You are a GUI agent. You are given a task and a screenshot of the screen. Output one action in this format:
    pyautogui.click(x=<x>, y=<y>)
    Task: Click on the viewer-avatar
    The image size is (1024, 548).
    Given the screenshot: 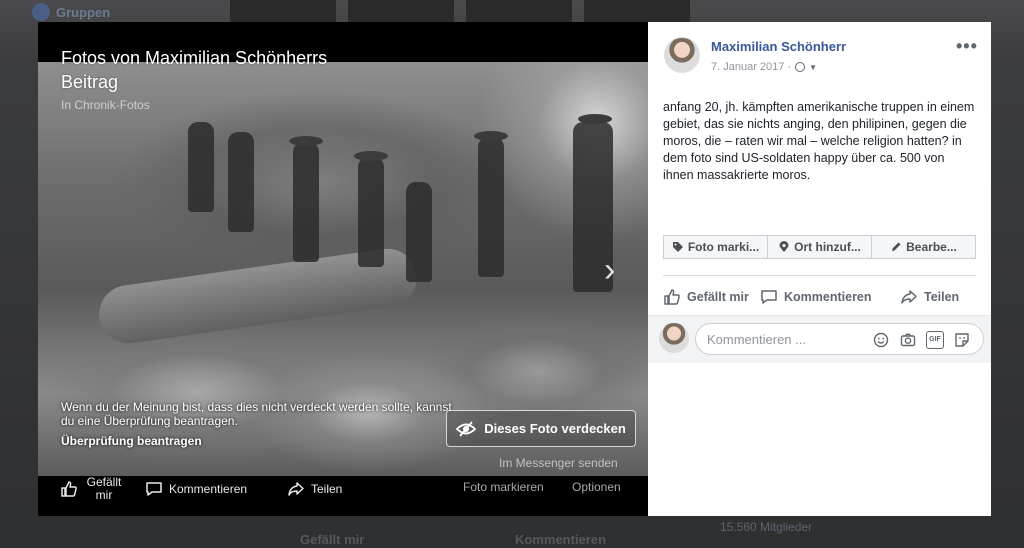 What is the action you would take?
    pyautogui.click(x=674, y=338)
    